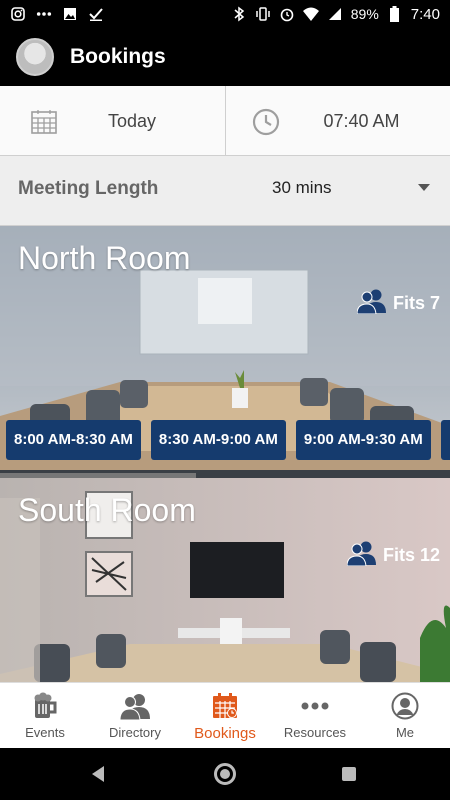 The width and height of the screenshot is (450, 800). What do you see at coordinates (405, 732) in the screenshot?
I see `tab-label: Me` at bounding box center [405, 732].